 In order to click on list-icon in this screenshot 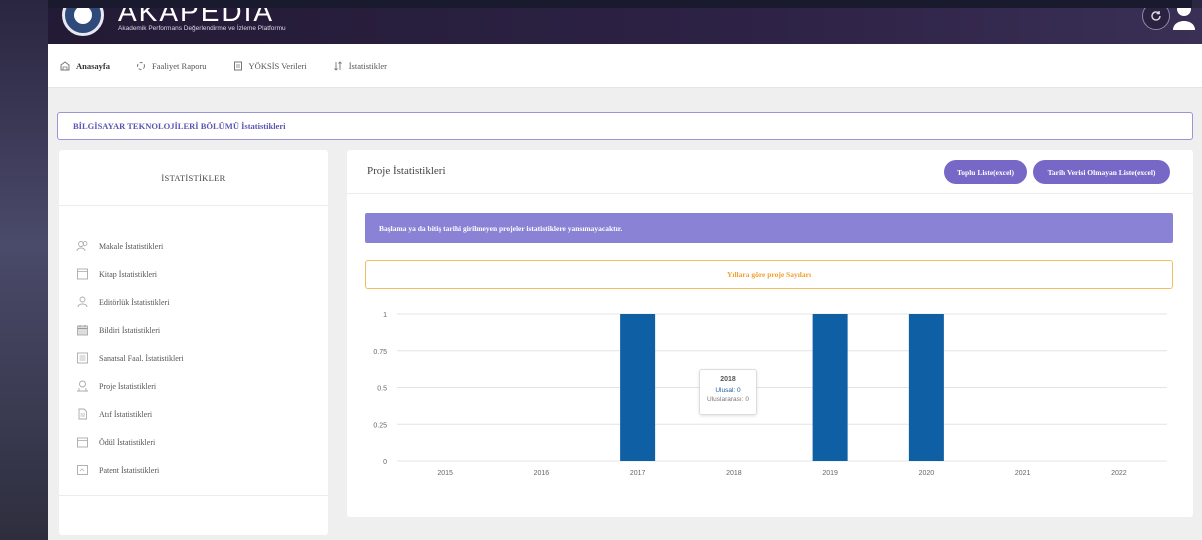, I will do `click(82, 358)`.